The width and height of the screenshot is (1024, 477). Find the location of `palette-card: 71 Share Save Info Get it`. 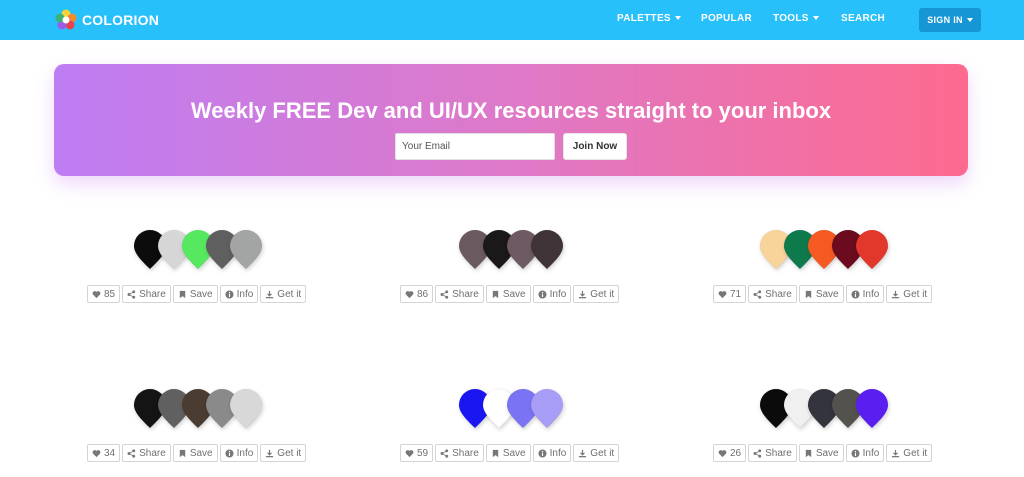

palette-card: 71 Share Save Info Get it is located at coordinates (824, 269).